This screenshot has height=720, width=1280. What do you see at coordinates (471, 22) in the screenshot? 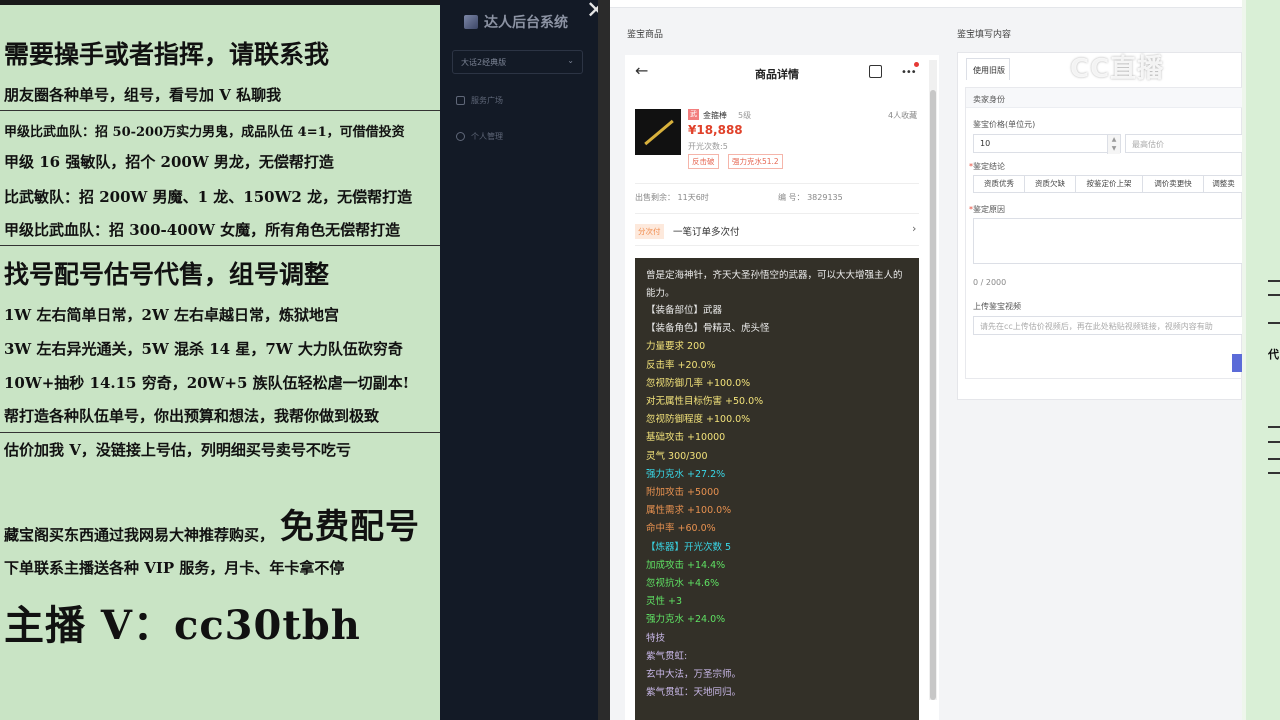
I see `logo-icon` at bounding box center [471, 22].